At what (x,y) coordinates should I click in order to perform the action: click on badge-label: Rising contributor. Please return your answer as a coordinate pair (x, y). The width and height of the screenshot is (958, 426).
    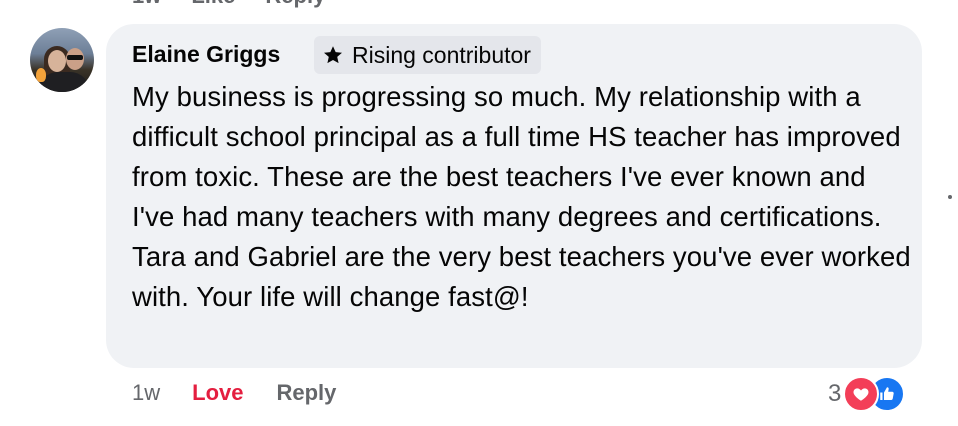
    Looking at the image, I should click on (441, 54).